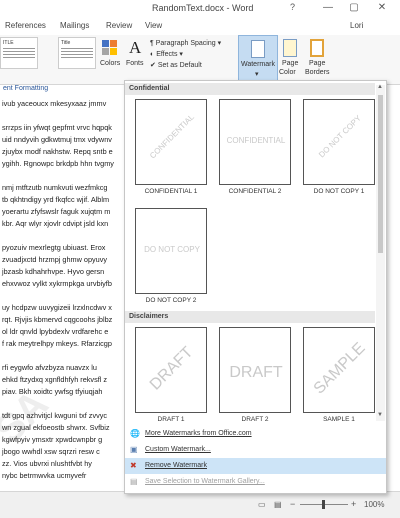 Image resolution: width=400 pixels, height=518 pixels. Describe the element at coordinates (110, 63) in the screenshot. I see `colors-label: Colors` at that location.